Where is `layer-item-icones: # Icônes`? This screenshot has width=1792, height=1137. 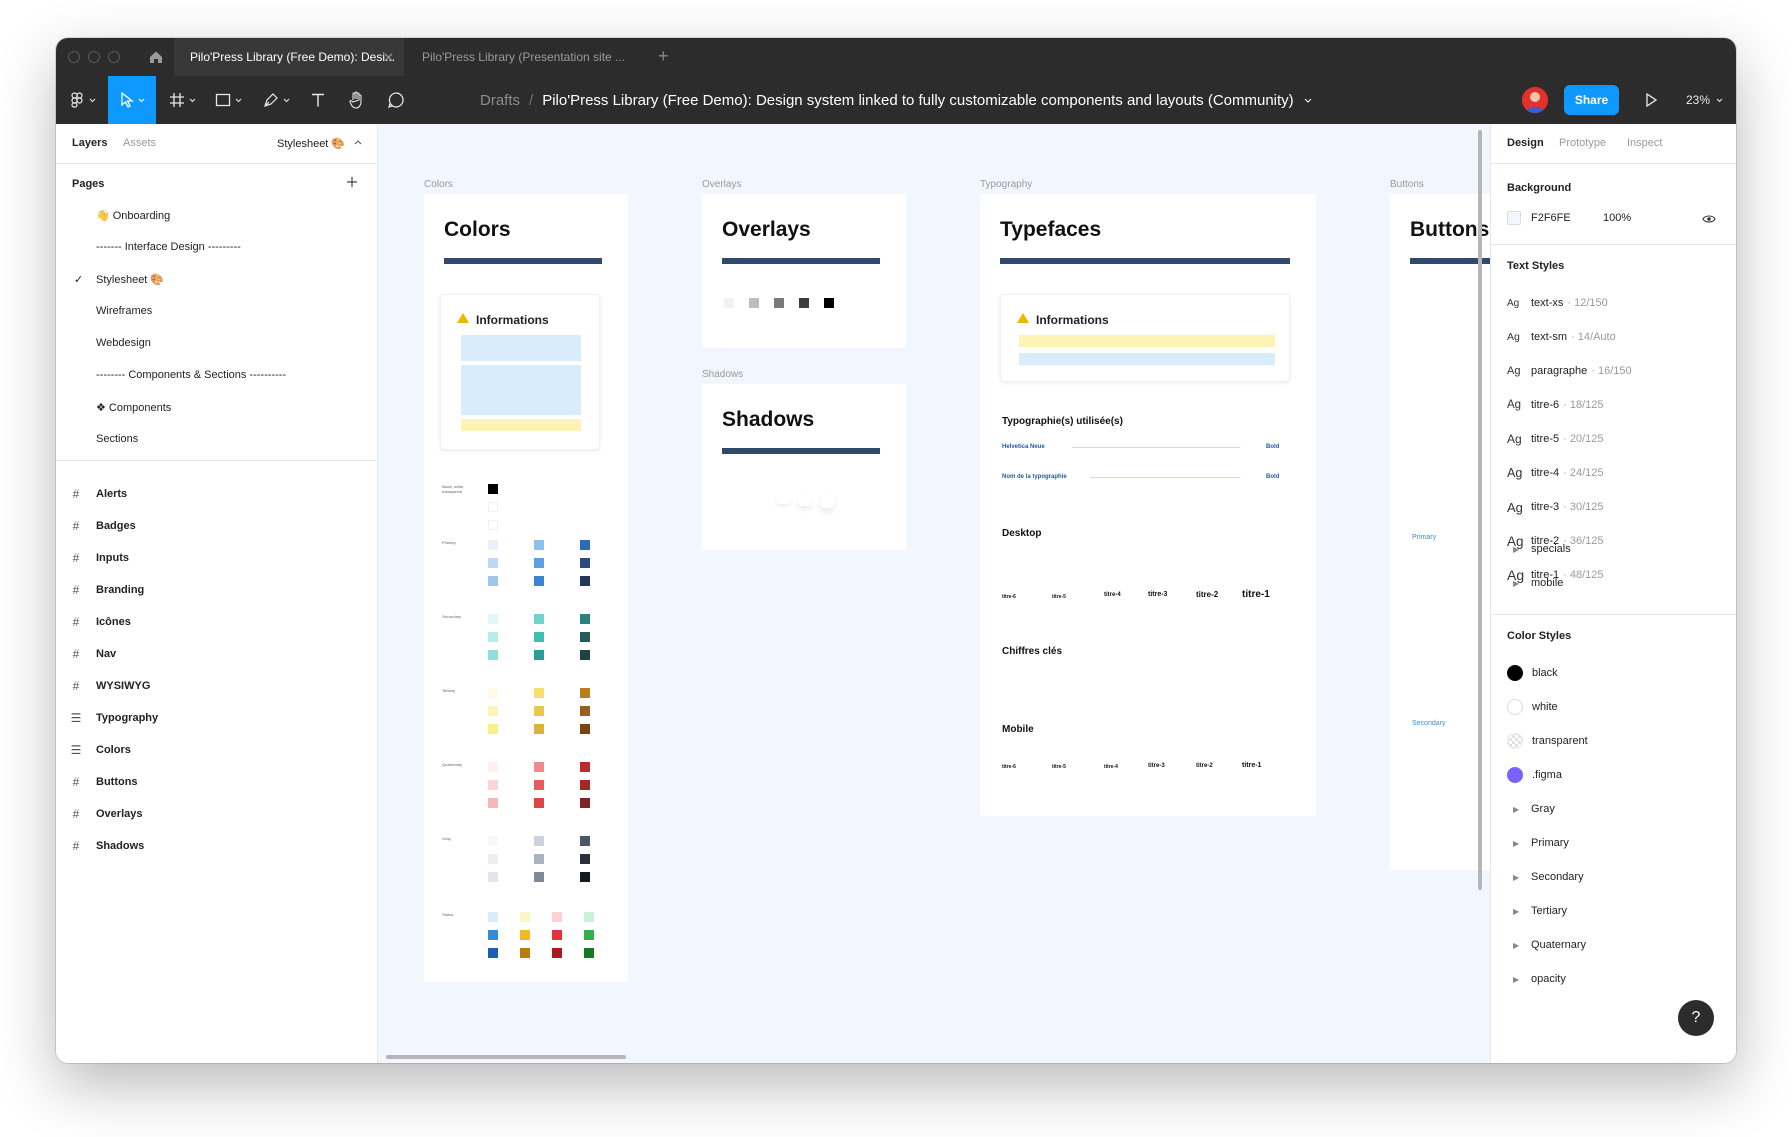
layer-item-icones: # Icônes is located at coordinates (216, 622).